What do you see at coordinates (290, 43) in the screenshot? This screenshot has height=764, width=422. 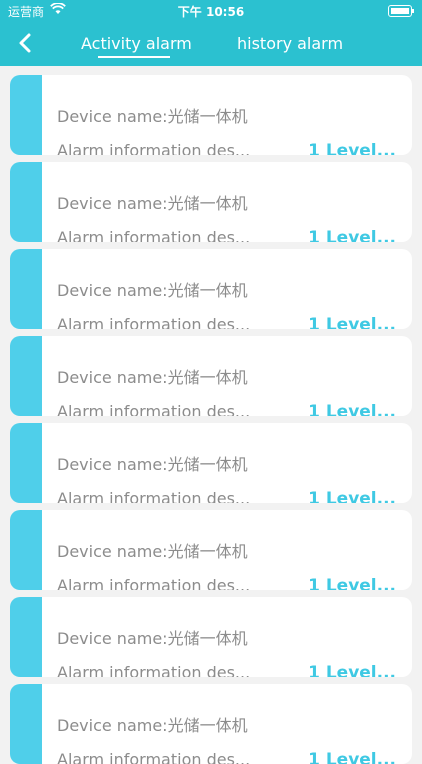 I see `tab-history-alarm: history alarm` at bounding box center [290, 43].